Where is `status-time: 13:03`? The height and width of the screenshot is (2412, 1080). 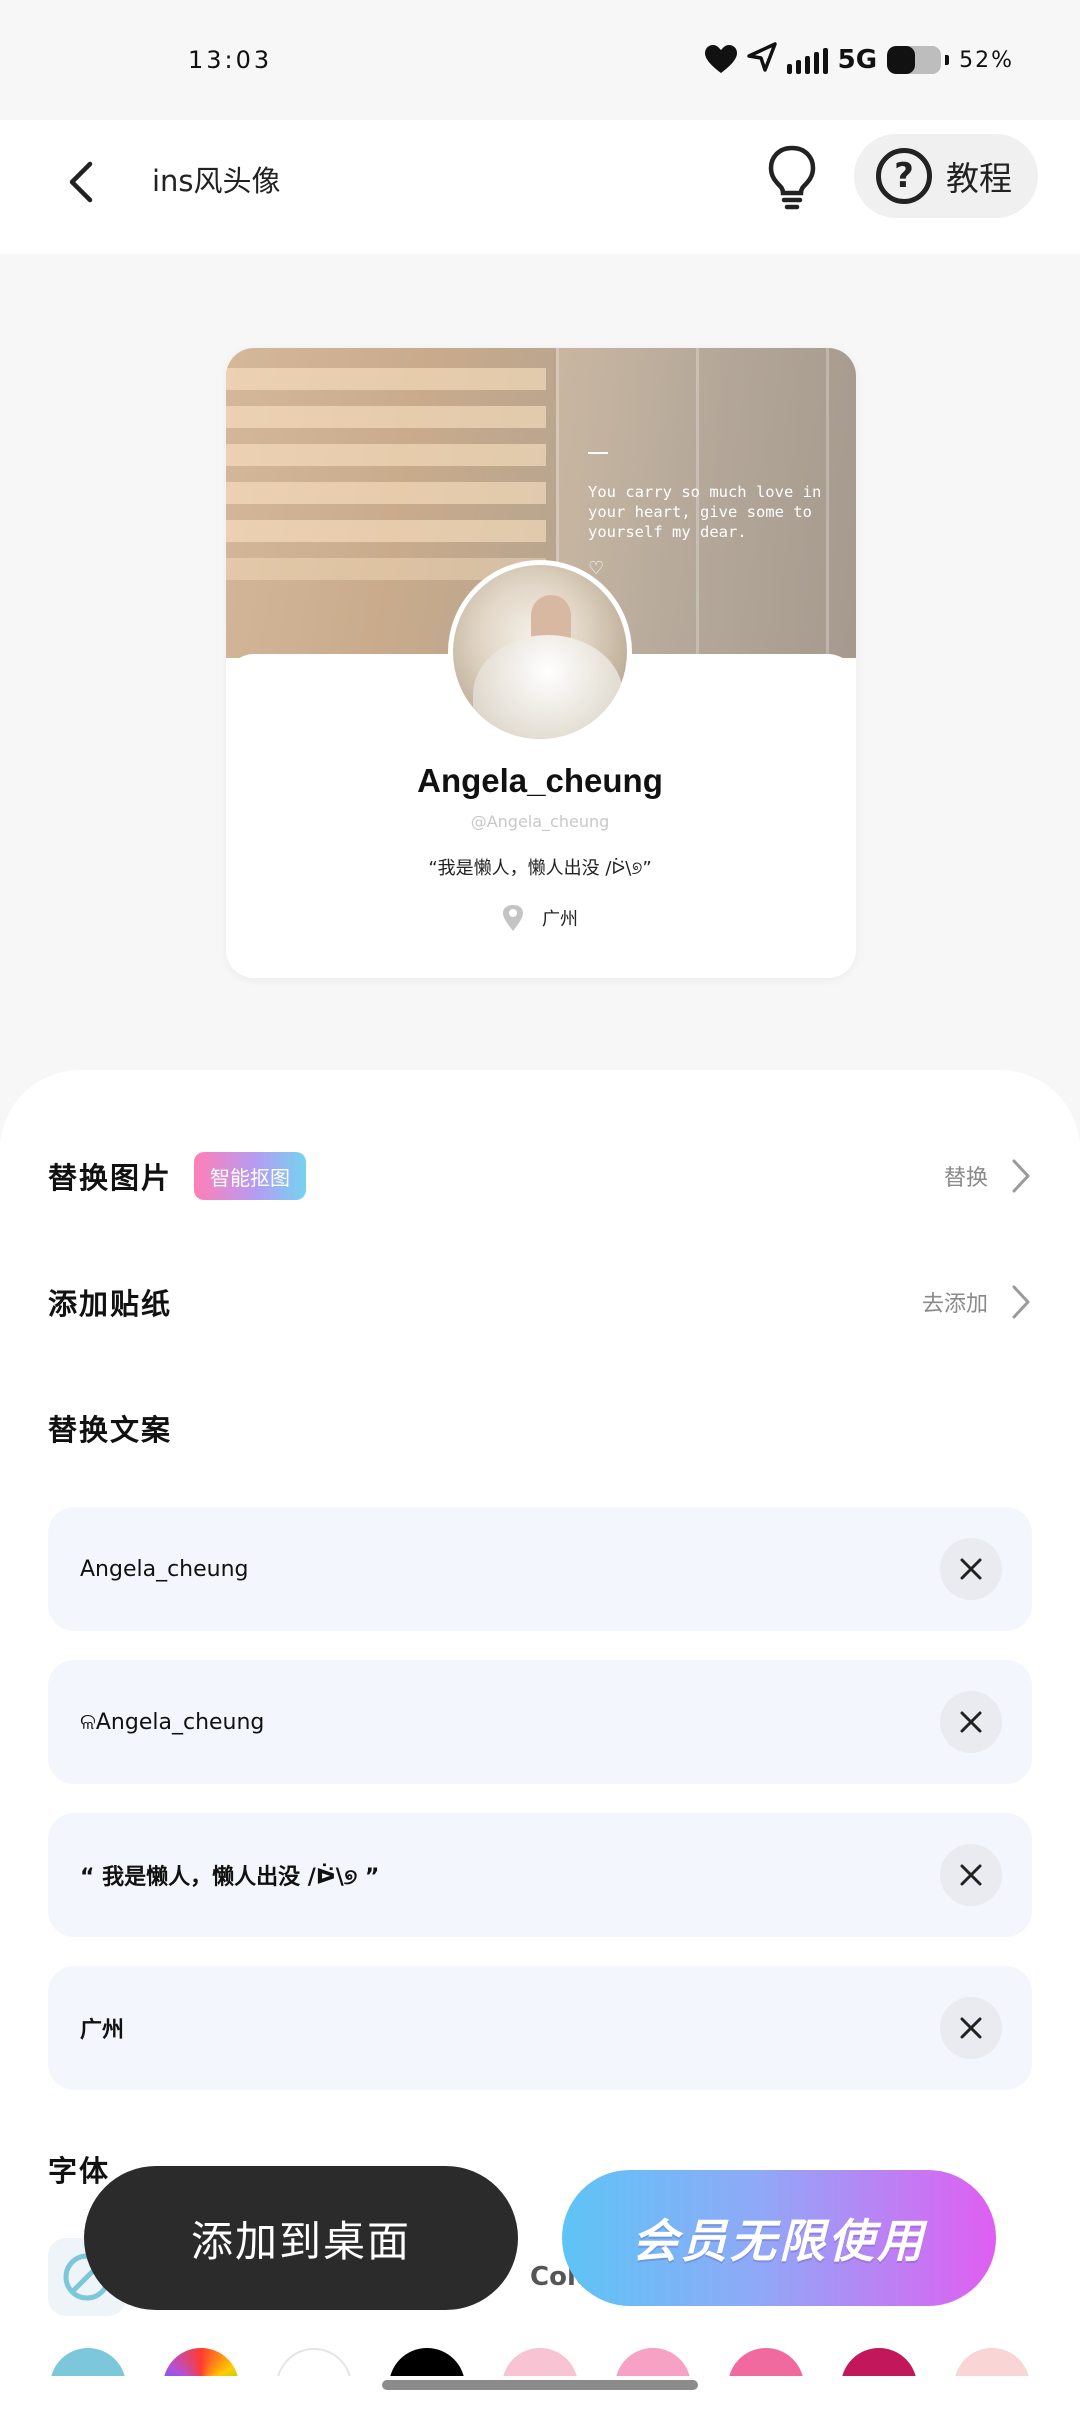
status-time: 13:03 is located at coordinates (230, 60).